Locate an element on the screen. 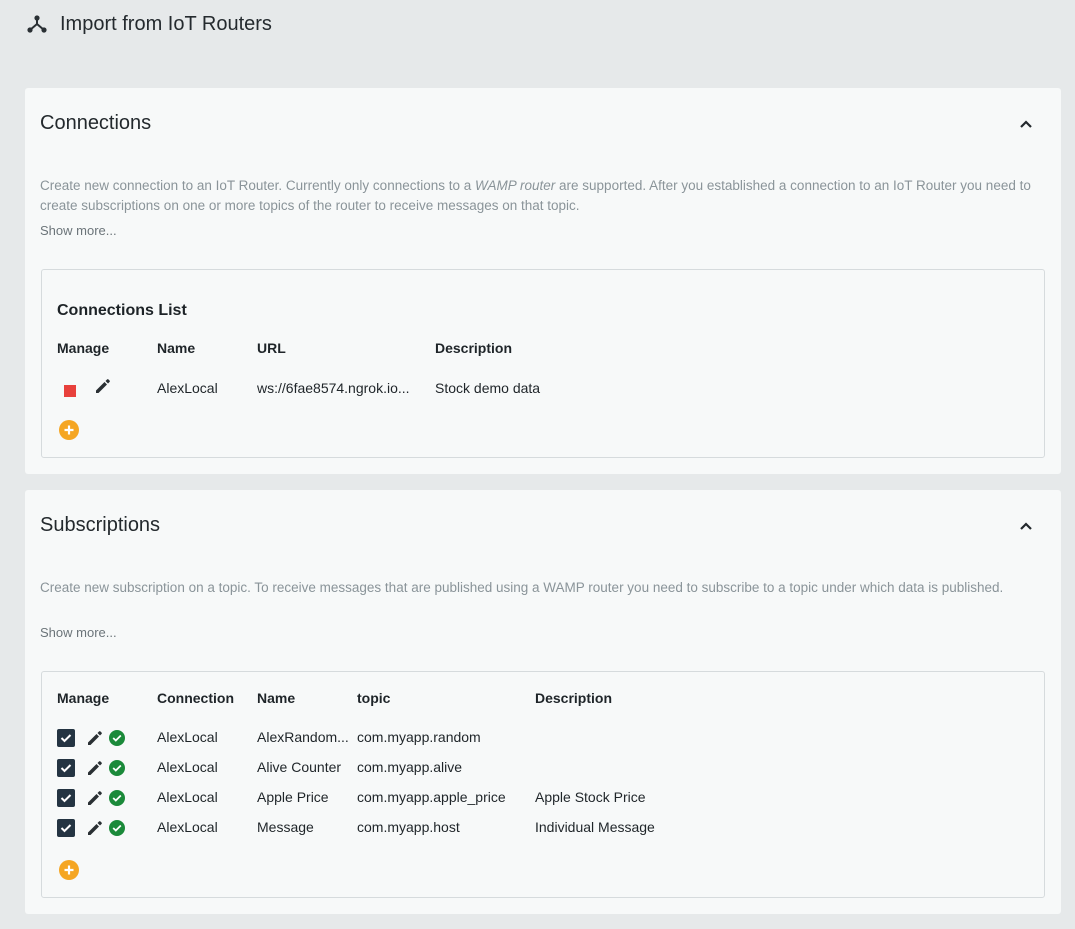  subscription-description-cell: Apple Stock Price is located at coordinates (590, 797).